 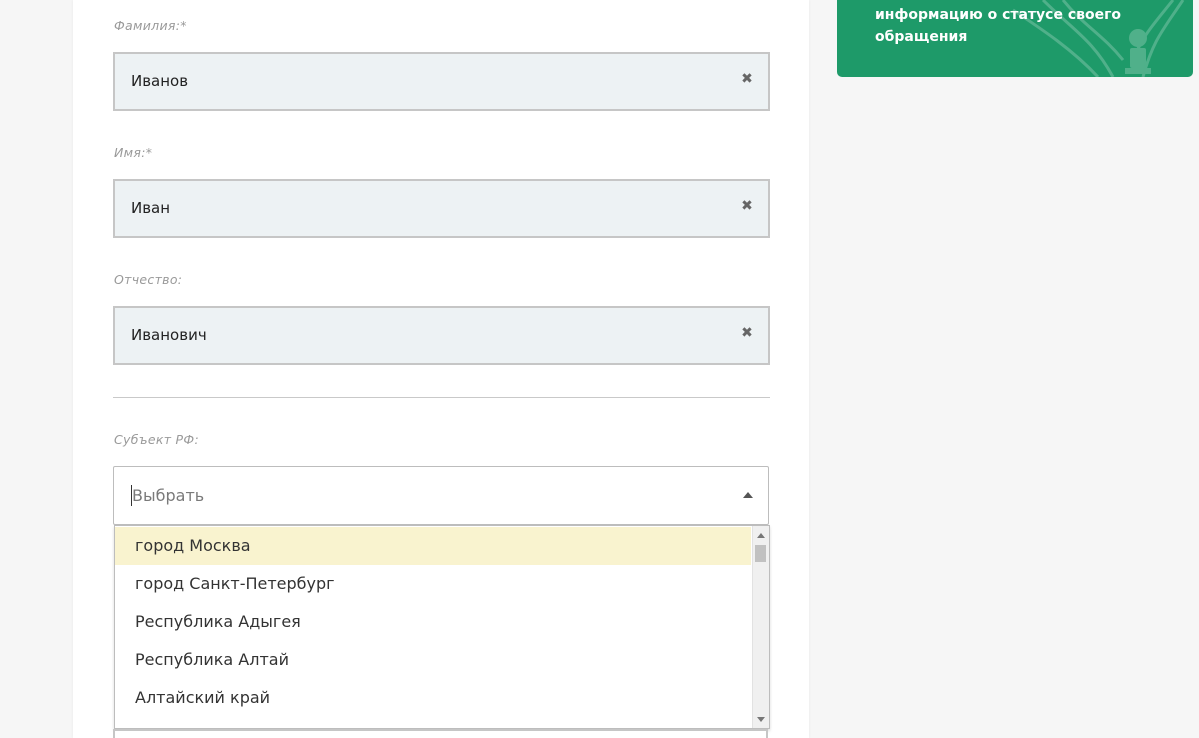 I want to click on info-banner: информацию о статусе своего обращения, so click(x=1015, y=38).